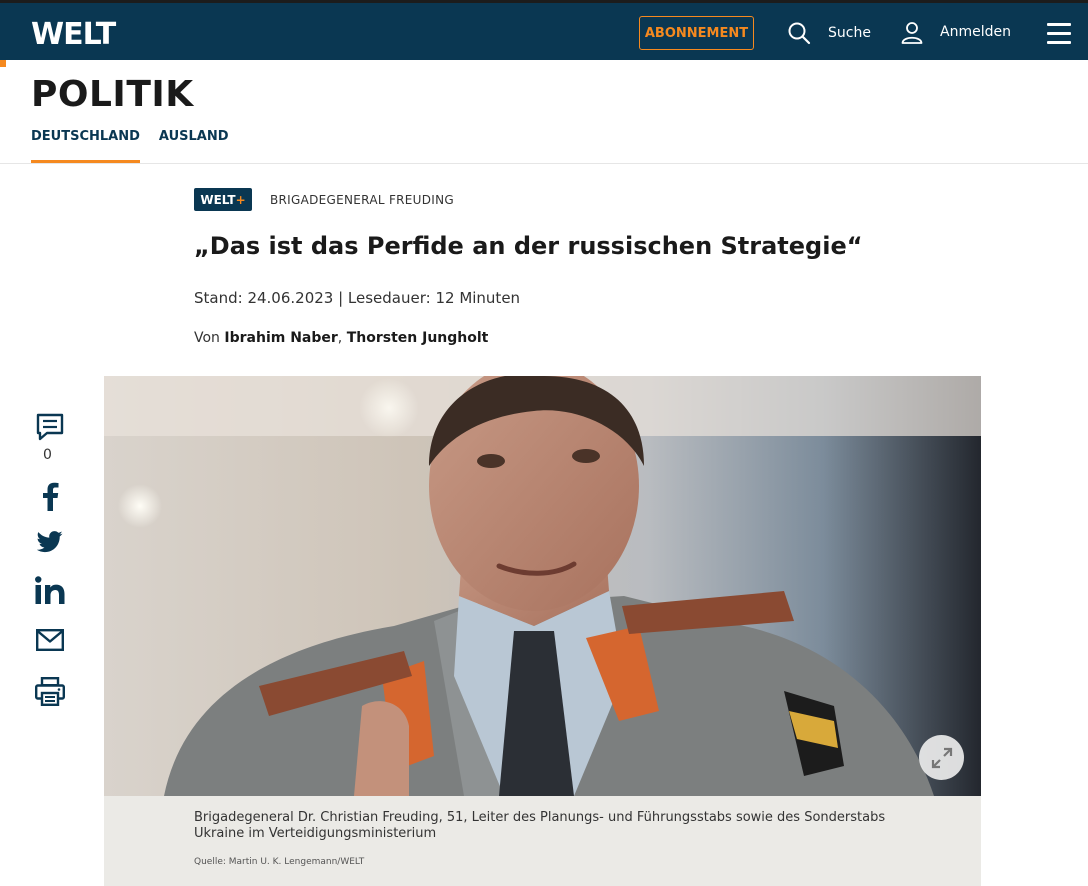 This screenshot has height=886, width=1088. I want to click on welt-logo: WELT, so click(73, 34).